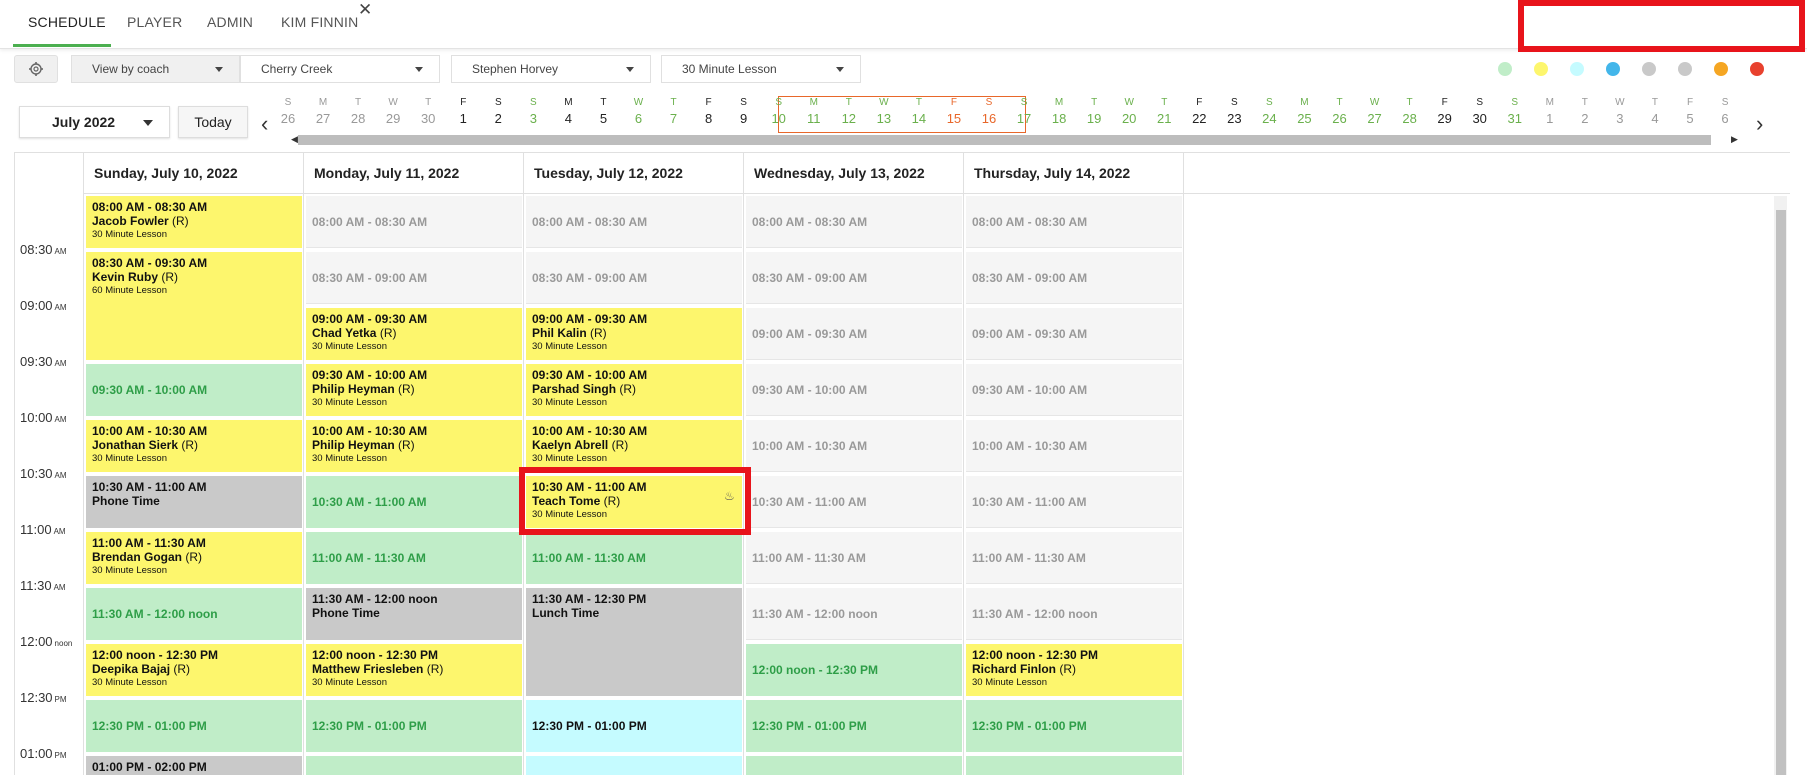  I want to click on day-item: S2, so click(498, 112).